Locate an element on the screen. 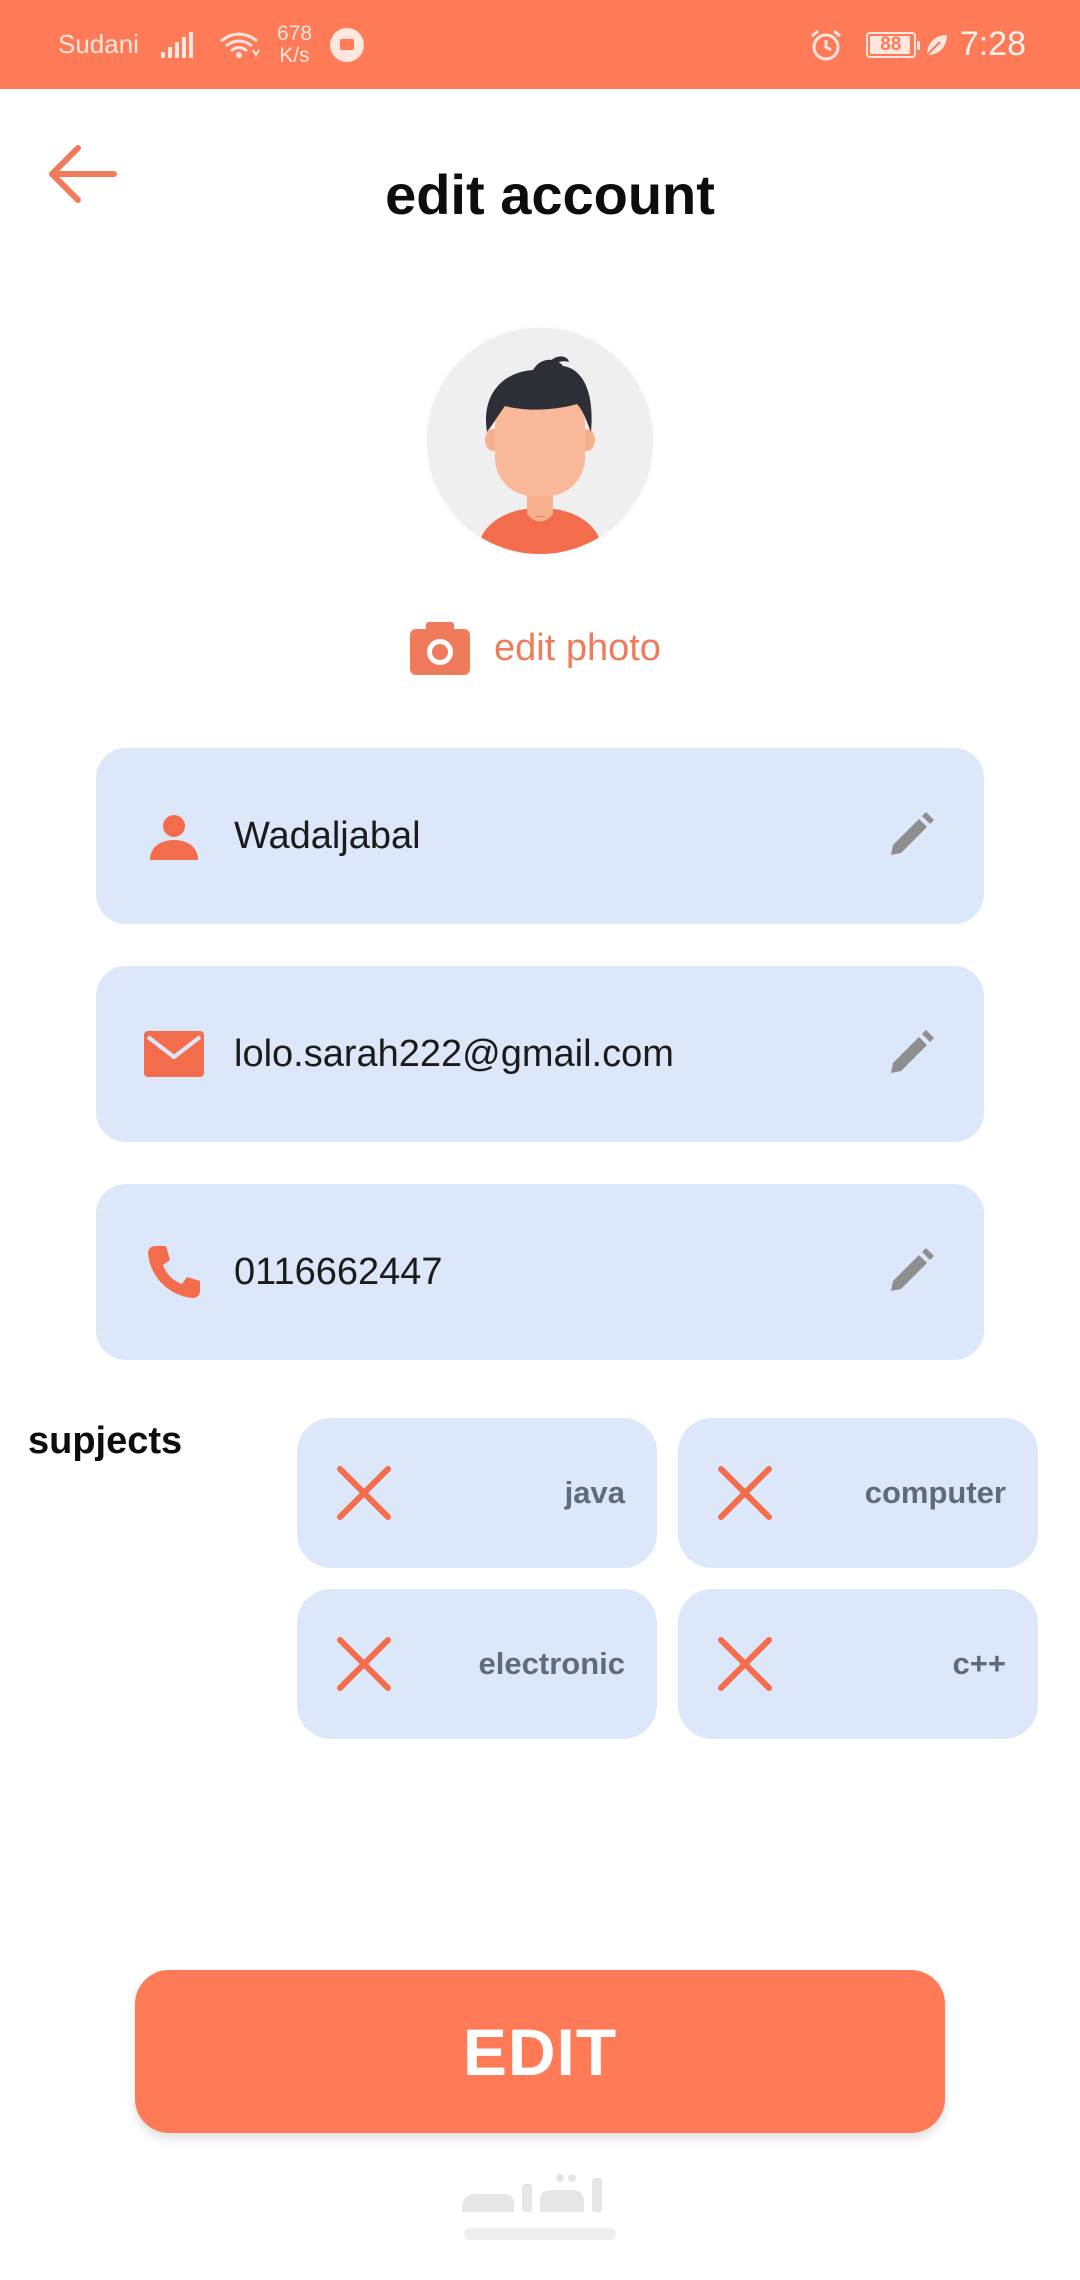 The width and height of the screenshot is (1080, 2280). mail-icon is located at coordinates (174, 1054).